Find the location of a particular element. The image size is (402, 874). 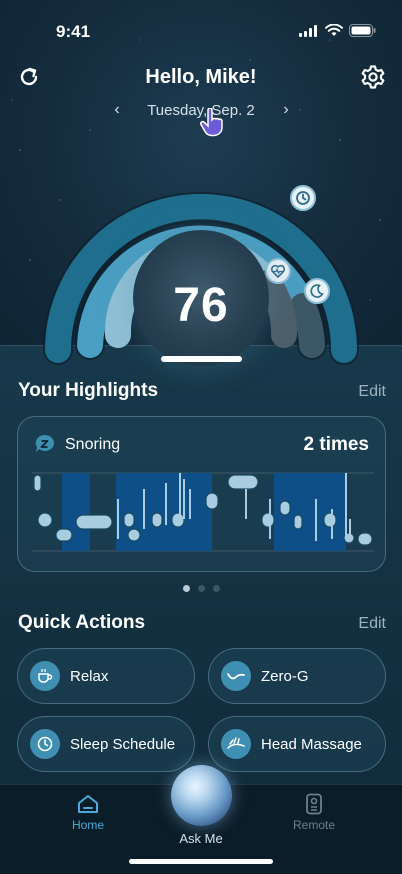

ask-me-label: Ask Me is located at coordinates (201, 838).